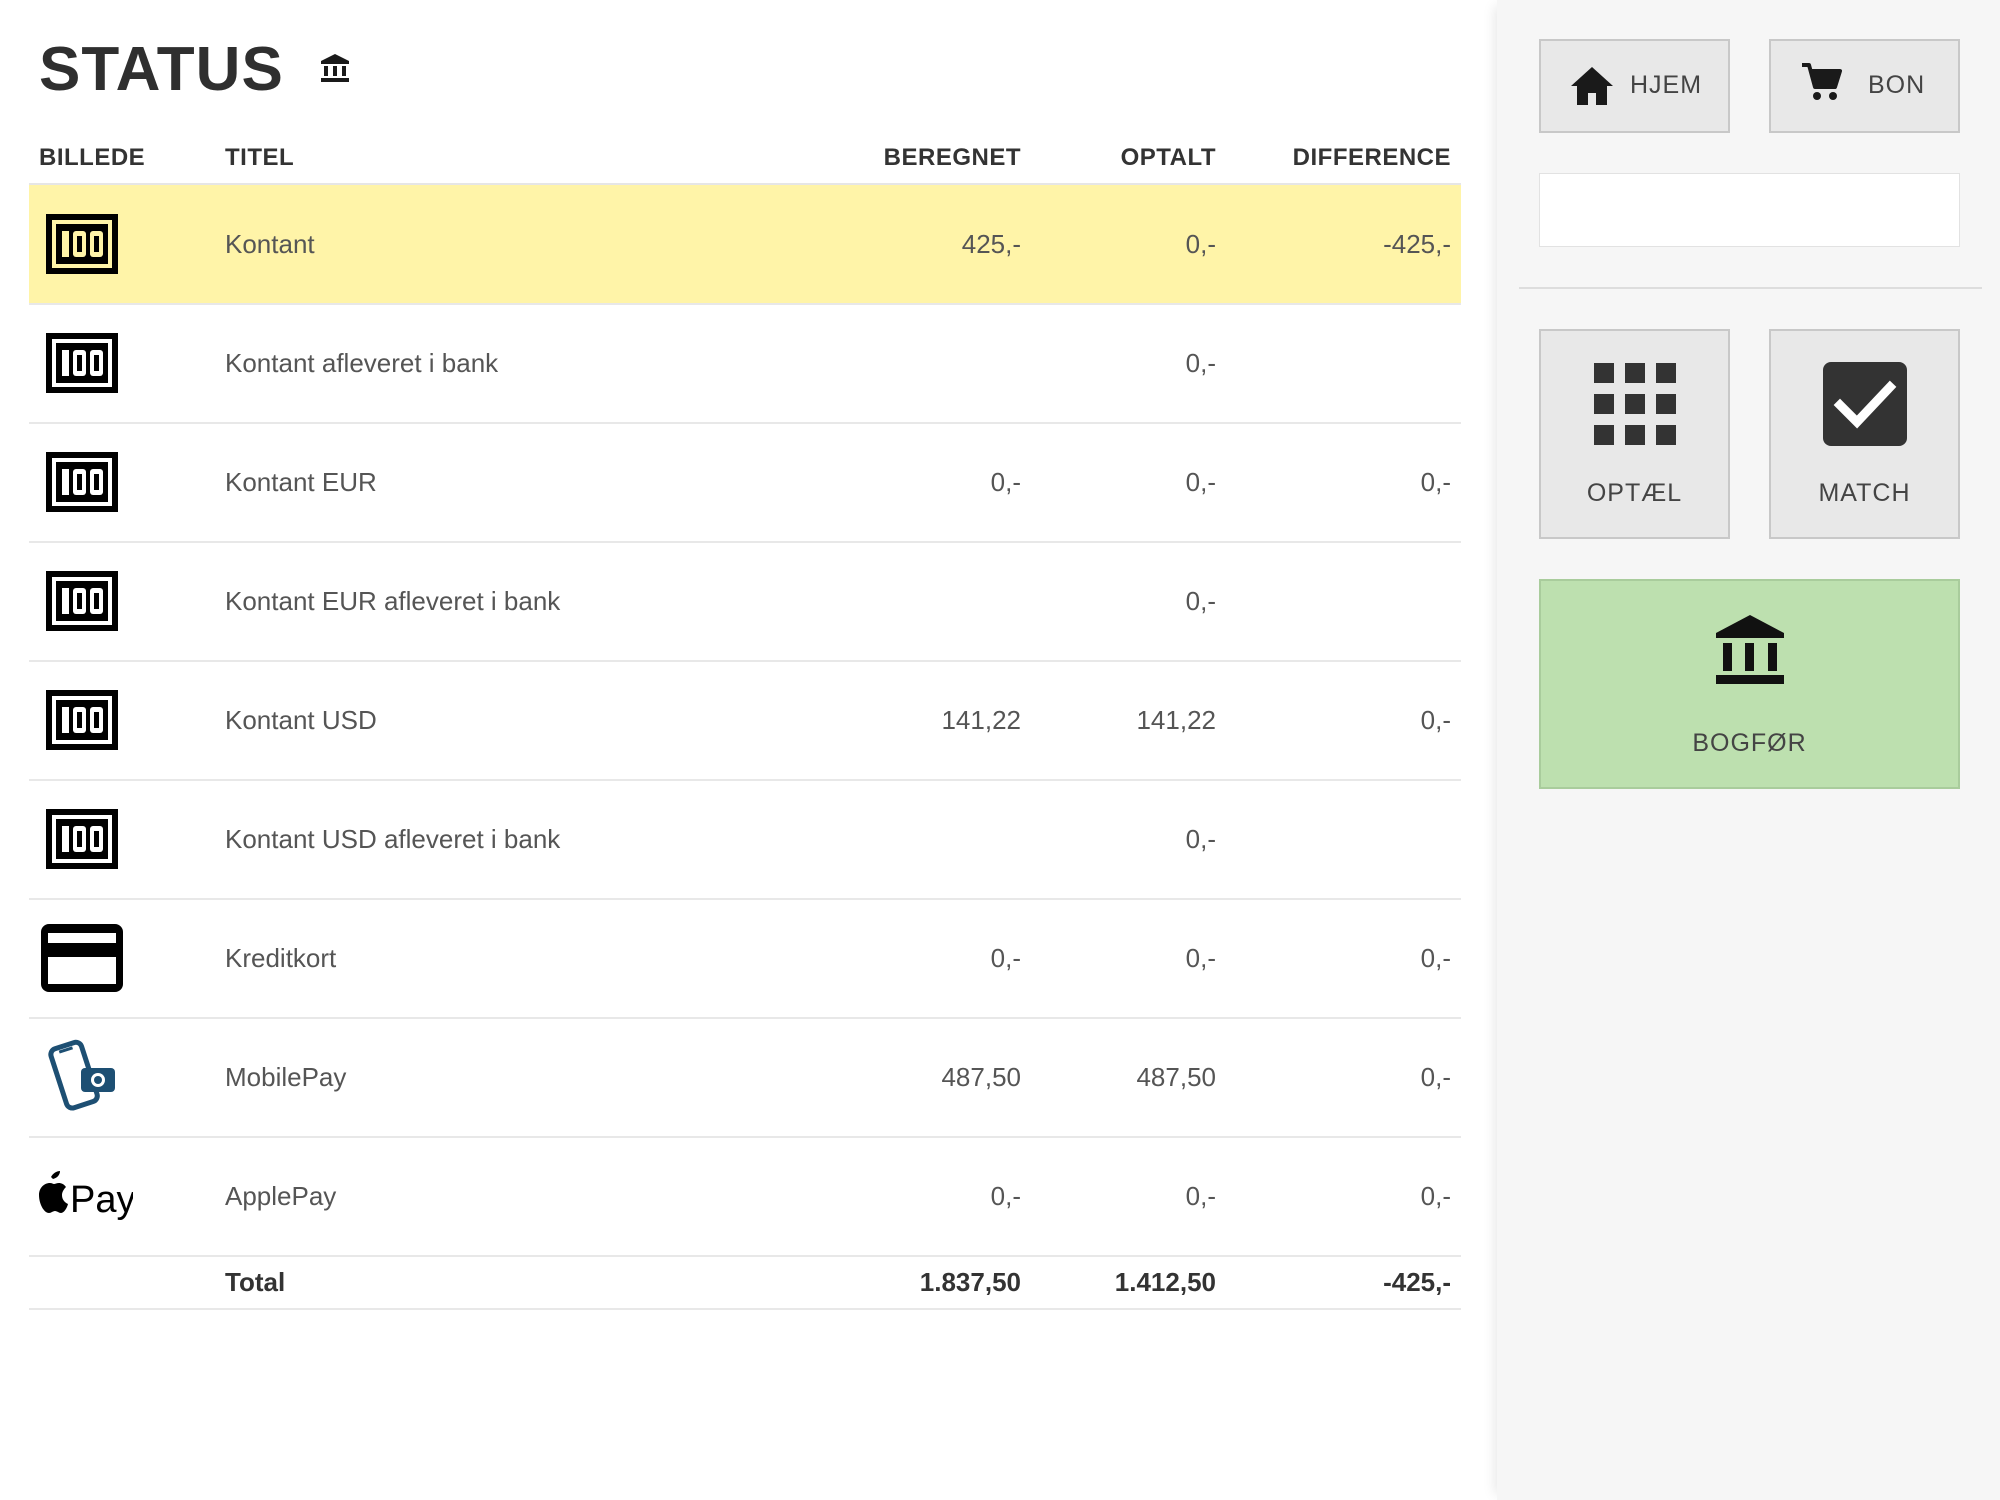 The height and width of the screenshot is (1500, 2000). I want to click on table-row: Kontant 425,- 0,- -425,-, so click(745, 245).